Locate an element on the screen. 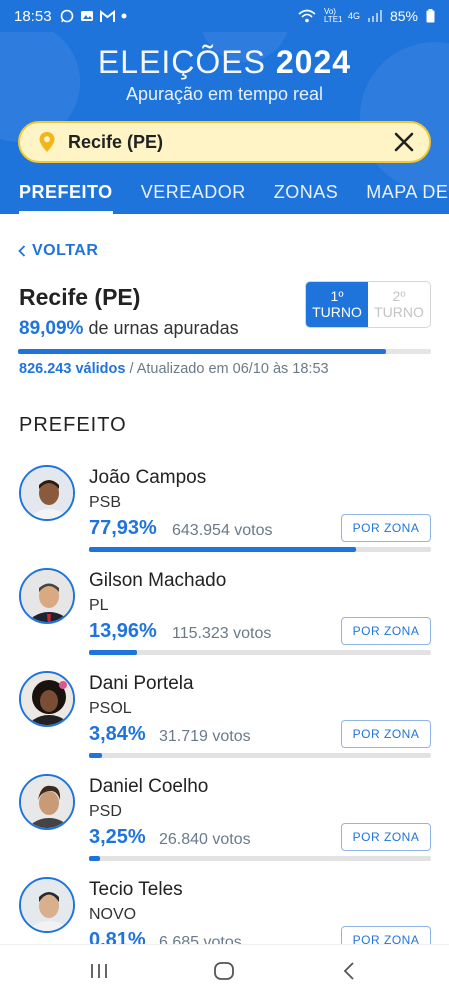  location-search: Recife (PE) is located at coordinates (224, 142).